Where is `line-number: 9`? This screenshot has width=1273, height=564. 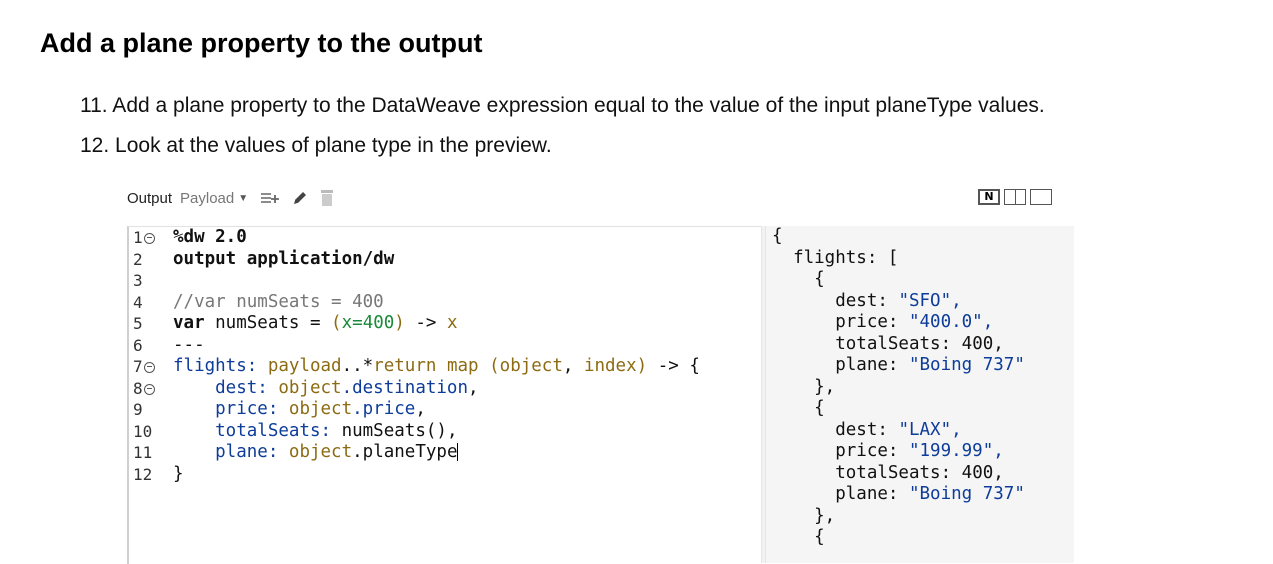 line-number: 9 is located at coordinates (138, 409).